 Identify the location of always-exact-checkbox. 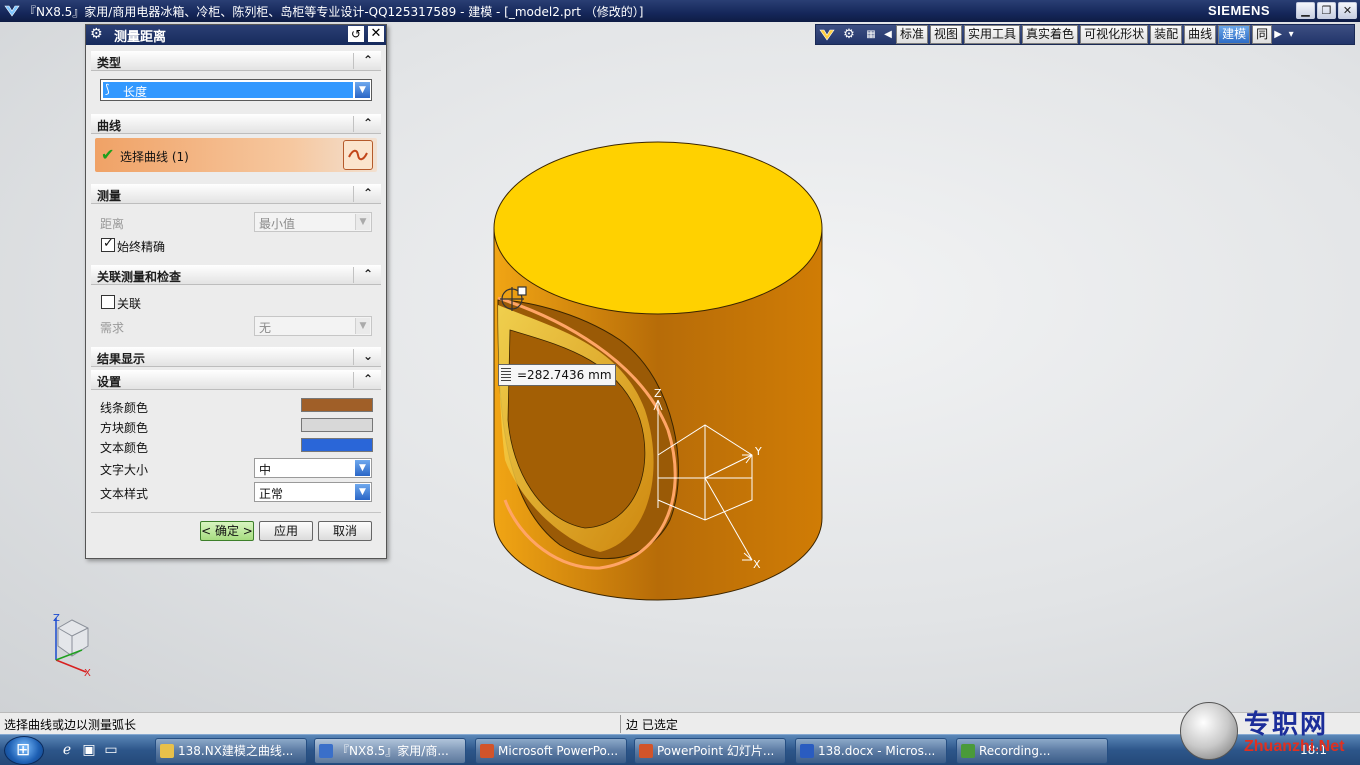
(108, 244).